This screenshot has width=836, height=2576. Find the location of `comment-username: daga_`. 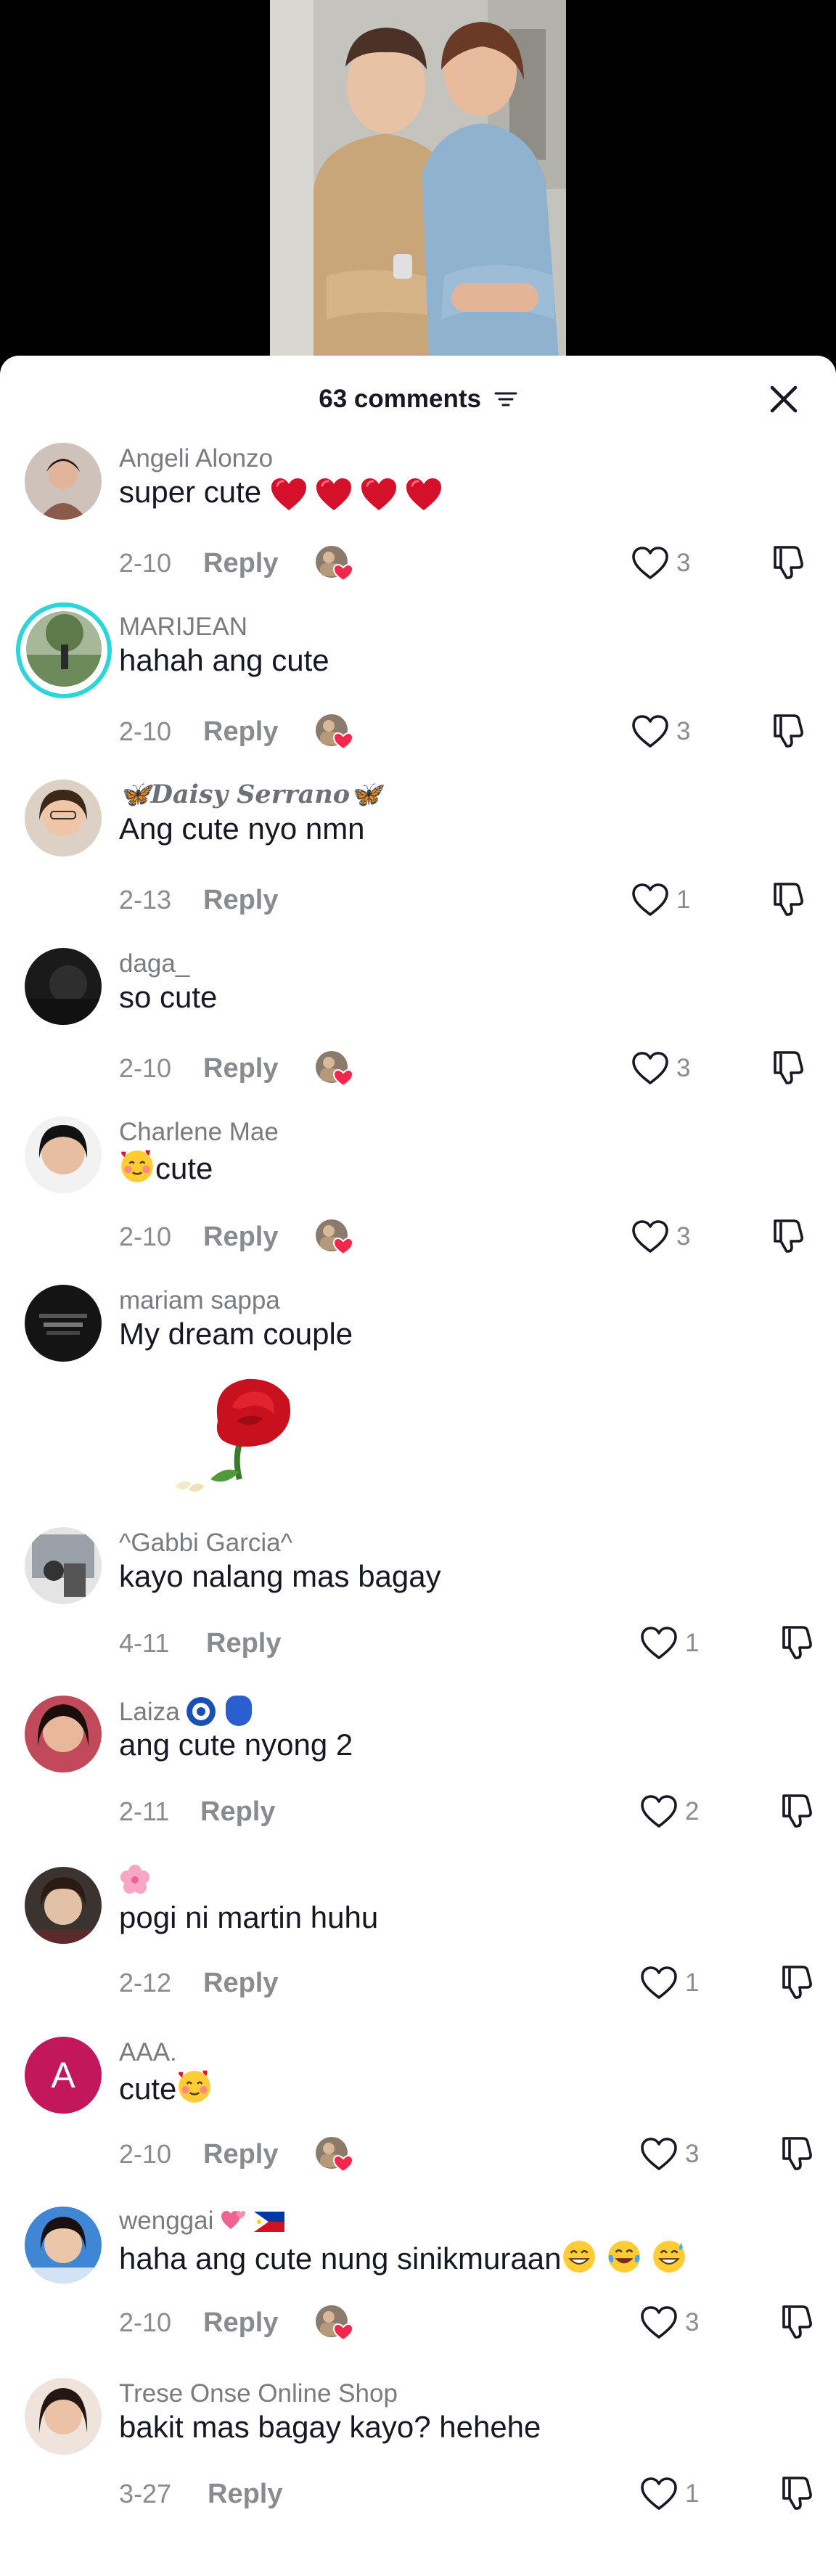

comment-username: daga_ is located at coordinates (154, 964).